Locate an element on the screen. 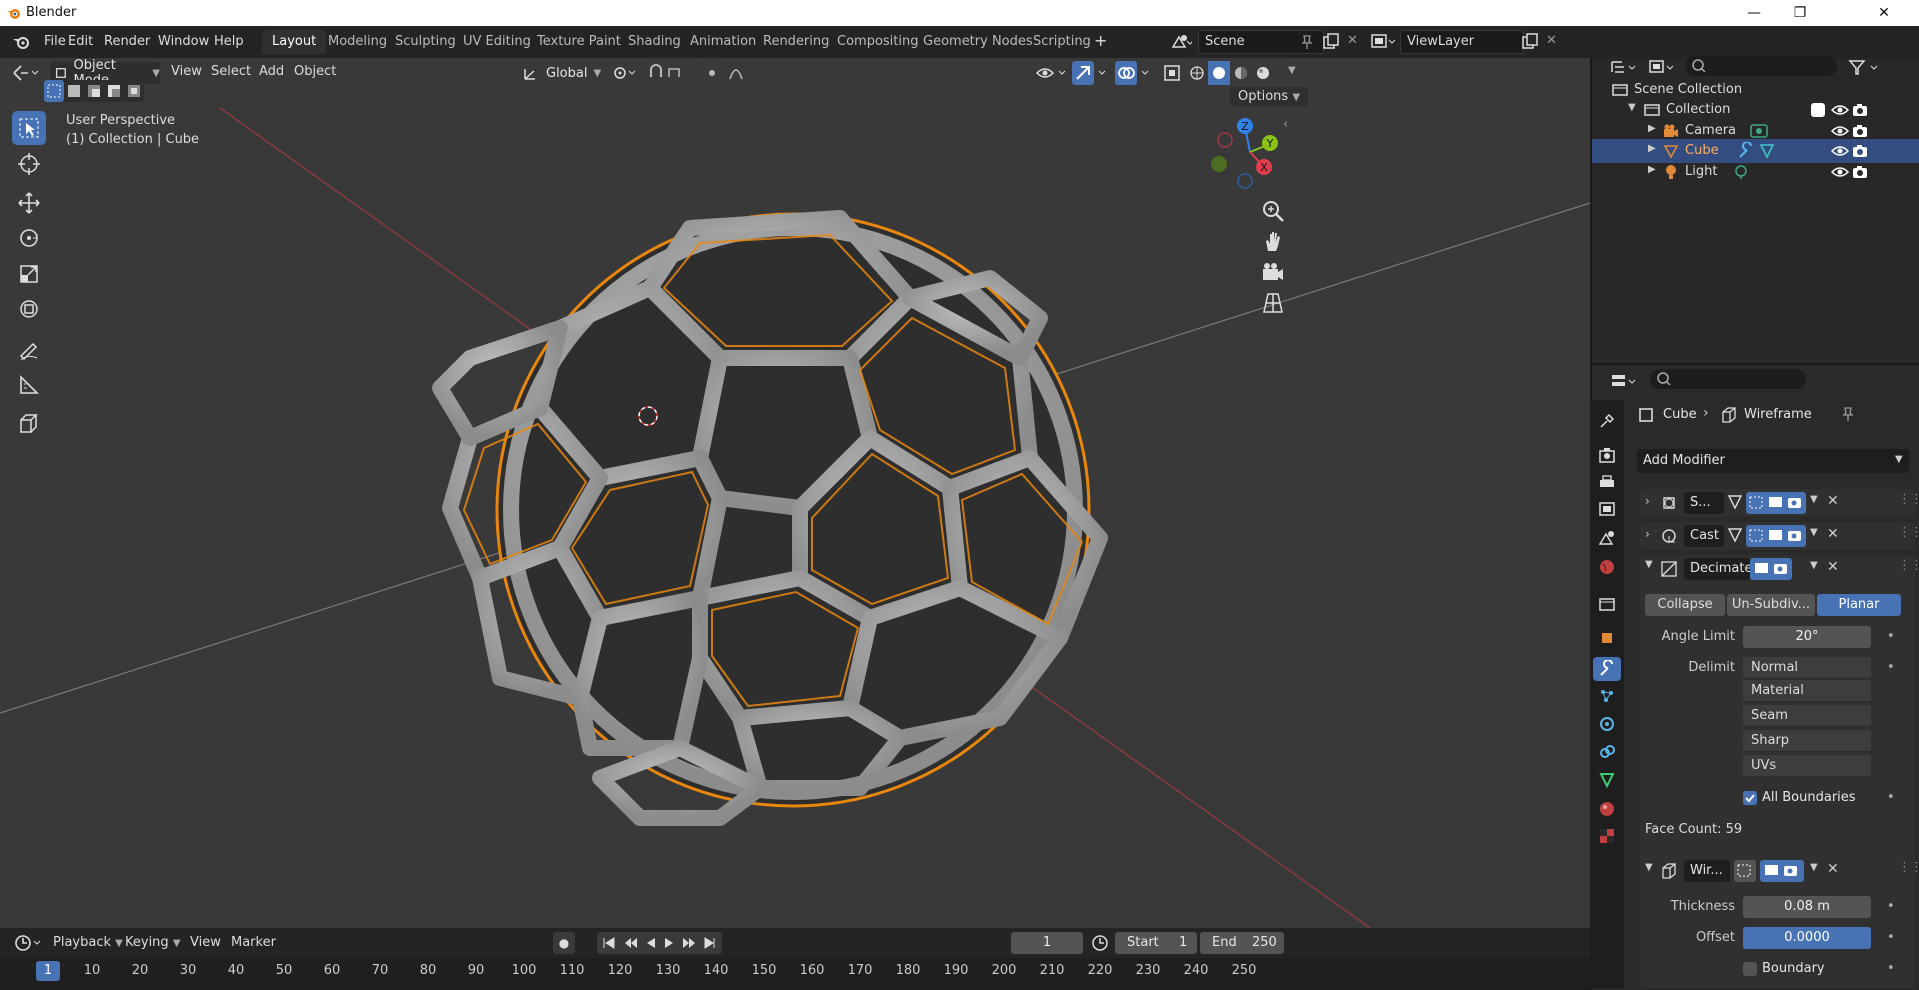 This screenshot has width=1919, height=990. maximize-button: ❐ is located at coordinates (1800, 13).